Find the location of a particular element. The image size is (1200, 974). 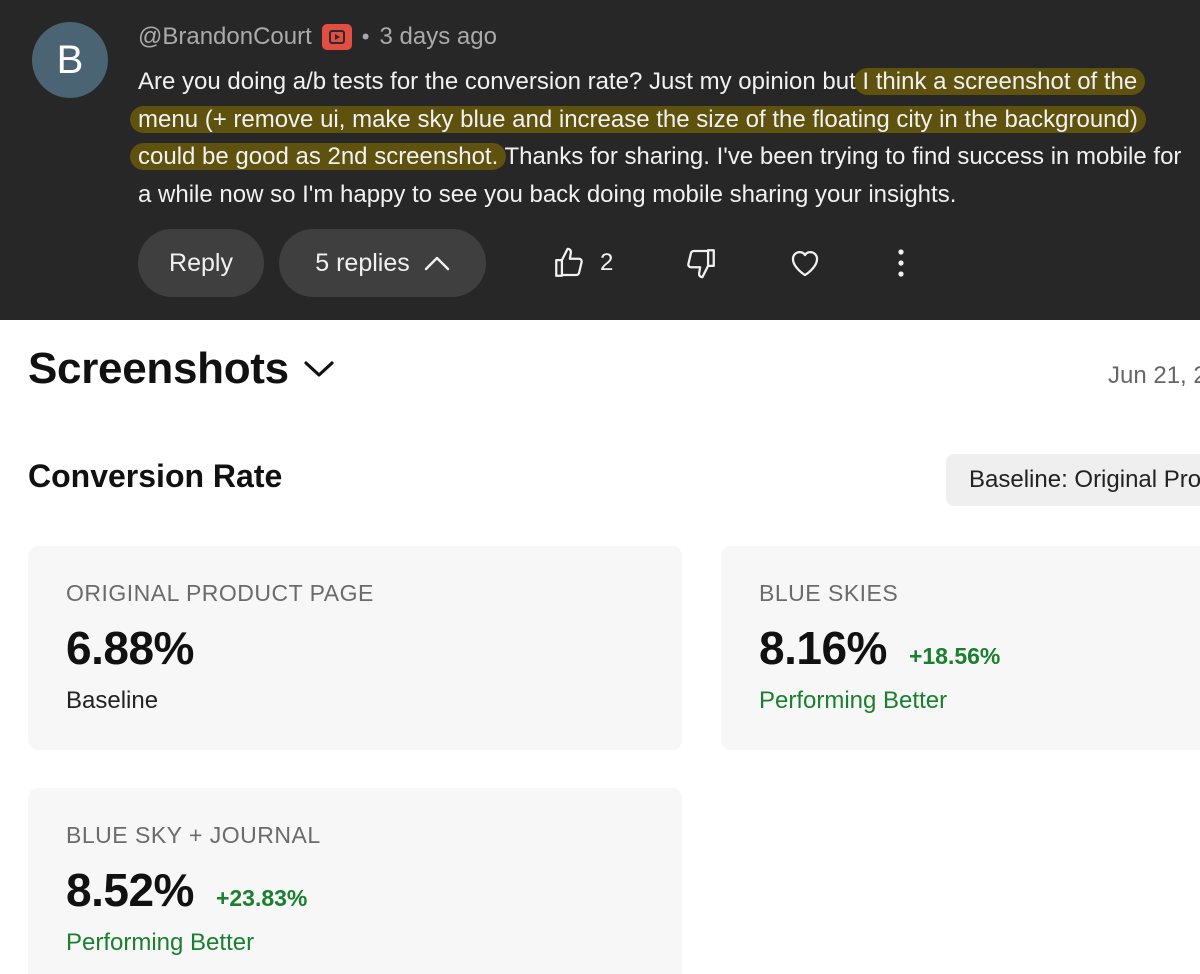

page-title: Screenshots is located at coordinates (158, 368).